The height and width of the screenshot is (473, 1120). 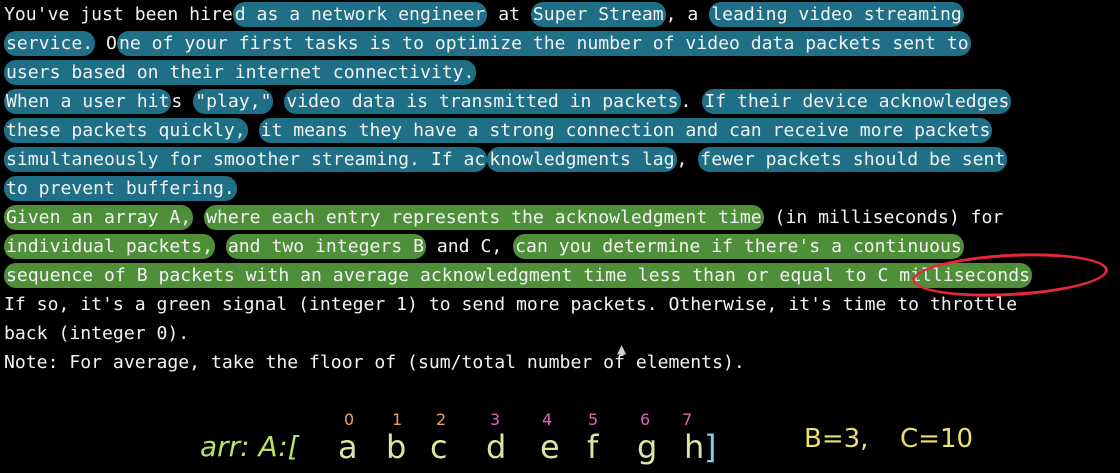 What do you see at coordinates (593, 419) in the screenshot?
I see `handwritten-index: 5` at bounding box center [593, 419].